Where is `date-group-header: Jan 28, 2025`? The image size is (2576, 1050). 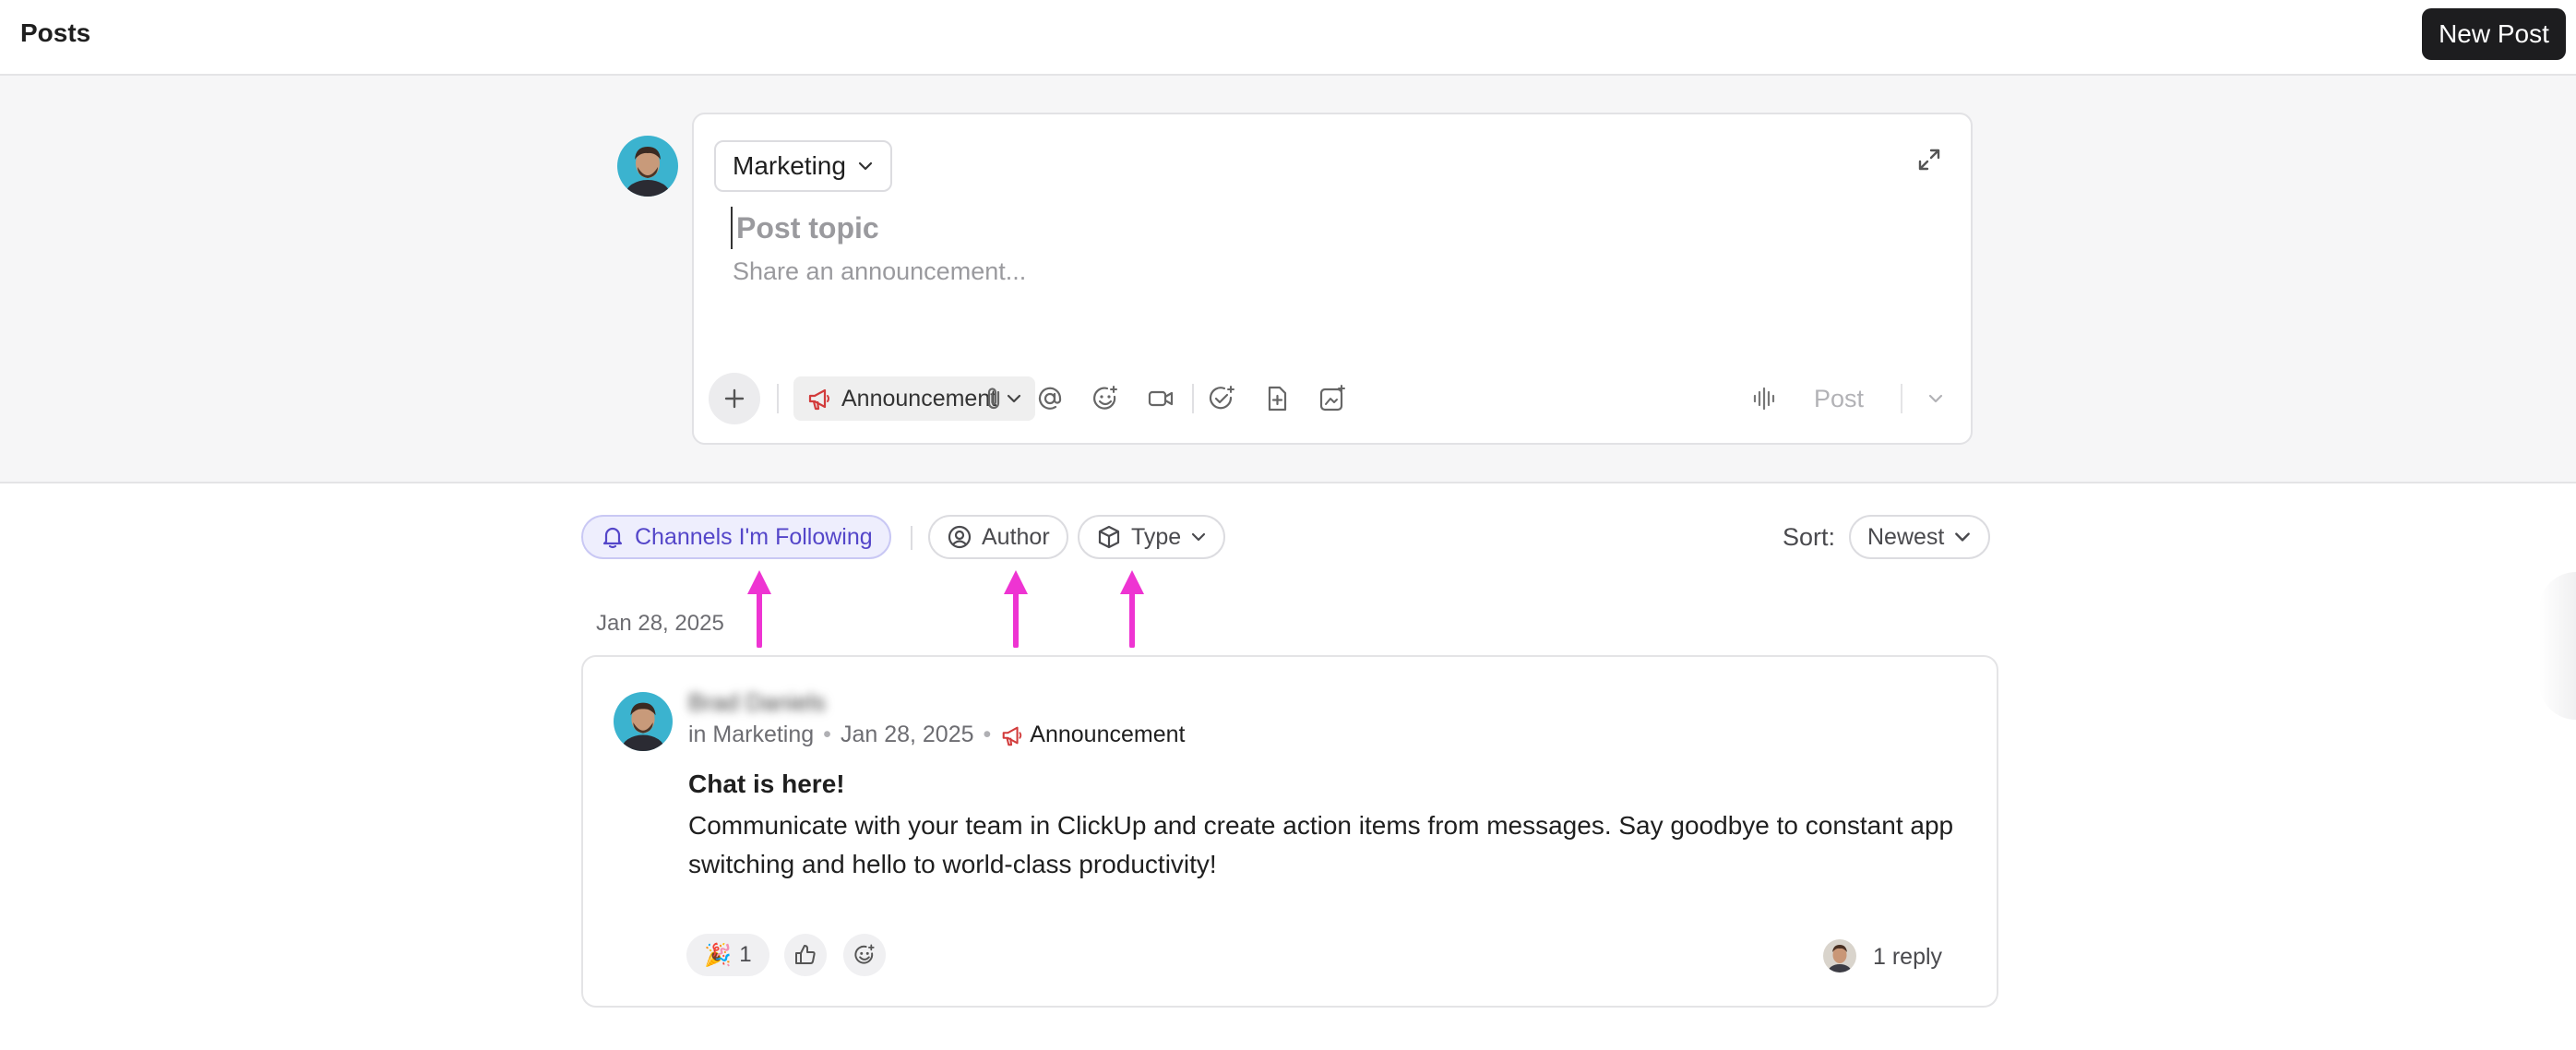
date-group-header: Jan 28, 2025 is located at coordinates (660, 623).